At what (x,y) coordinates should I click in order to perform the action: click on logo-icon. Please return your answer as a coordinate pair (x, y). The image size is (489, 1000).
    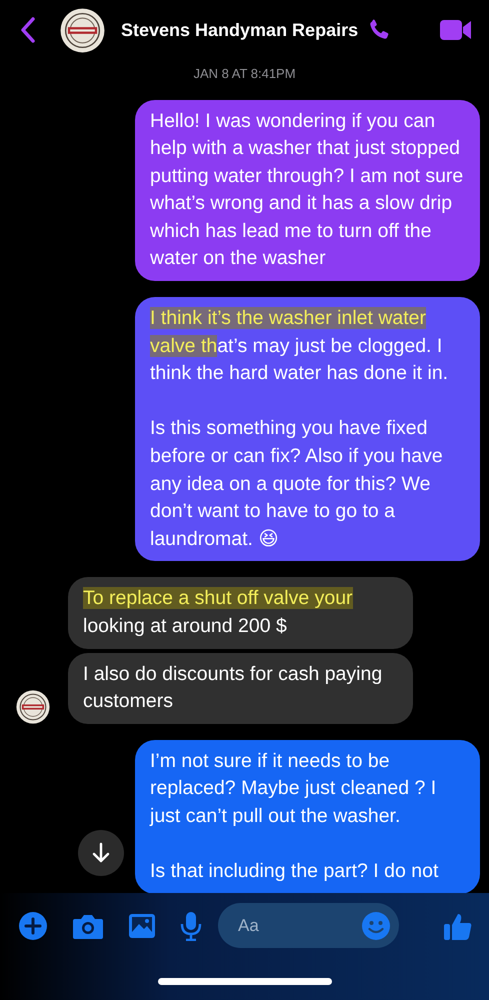
    Looking at the image, I should click on (82, 30).